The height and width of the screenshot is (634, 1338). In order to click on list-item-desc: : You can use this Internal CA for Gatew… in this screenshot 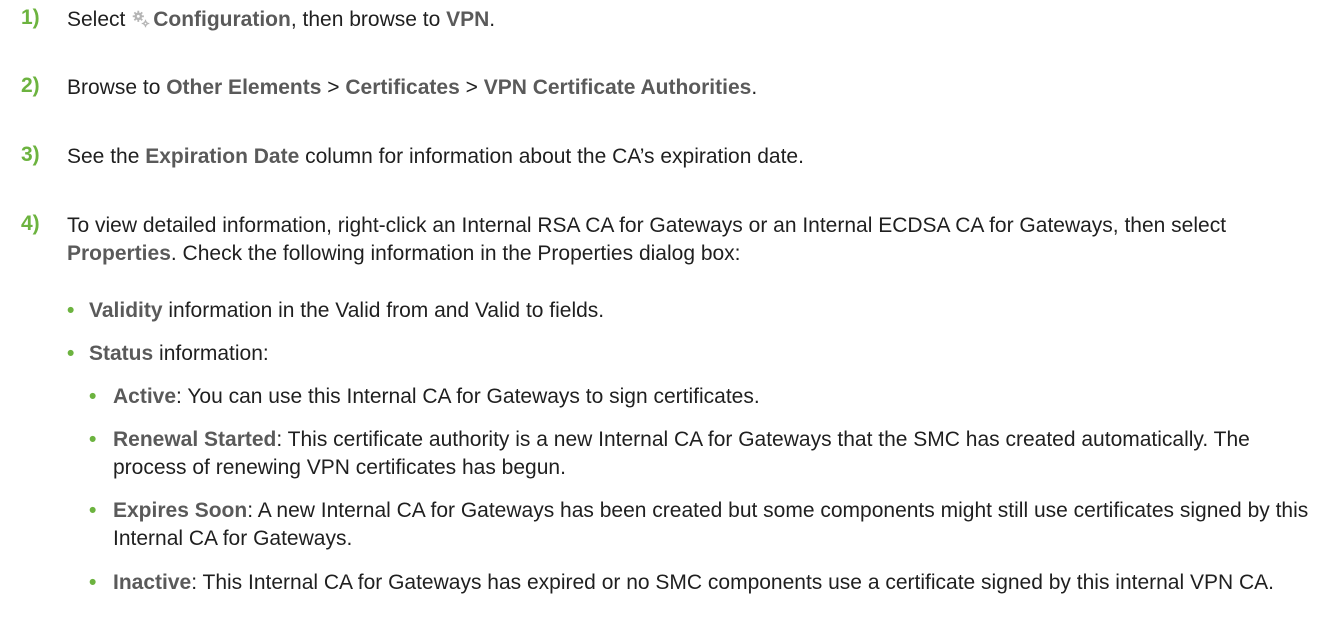, I will do `click(468, 396)`.